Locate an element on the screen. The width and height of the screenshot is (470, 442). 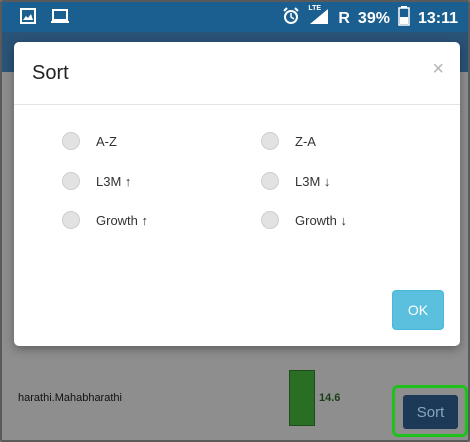
list-item-label: harathi.Mahabharathi is located at coordinates (70, 398).